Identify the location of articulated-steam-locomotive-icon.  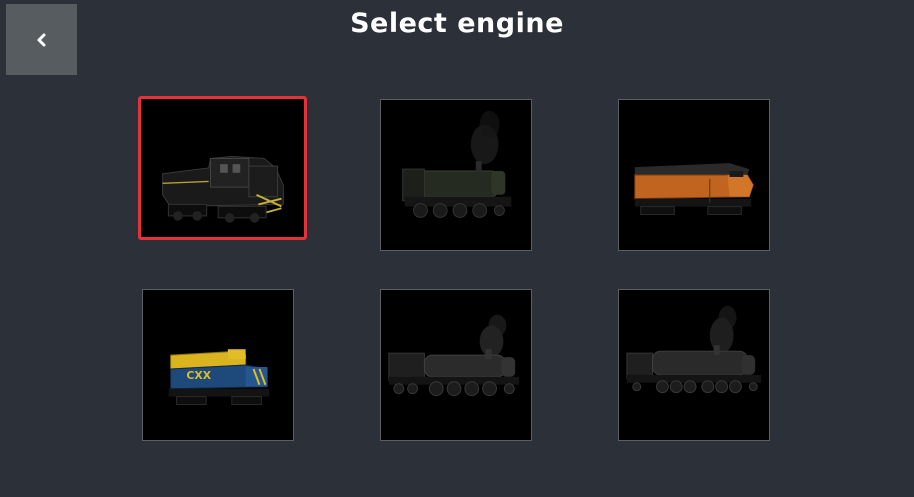
(694, 365).